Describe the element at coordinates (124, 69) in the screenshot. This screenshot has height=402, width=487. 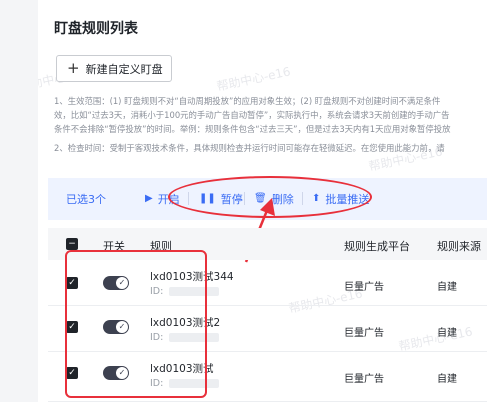
I see `add-button-label: 新建自定义盯盘` at that location.